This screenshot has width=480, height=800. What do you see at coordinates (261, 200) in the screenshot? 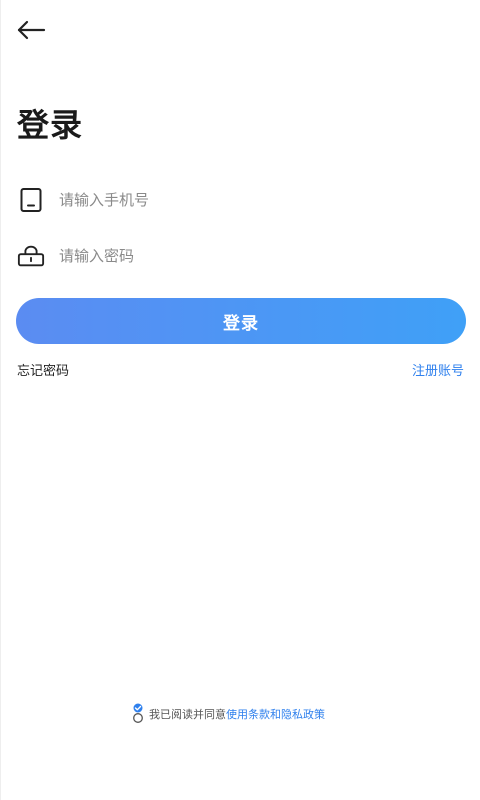
I see `phone-input` at bounding box center [261, 200].